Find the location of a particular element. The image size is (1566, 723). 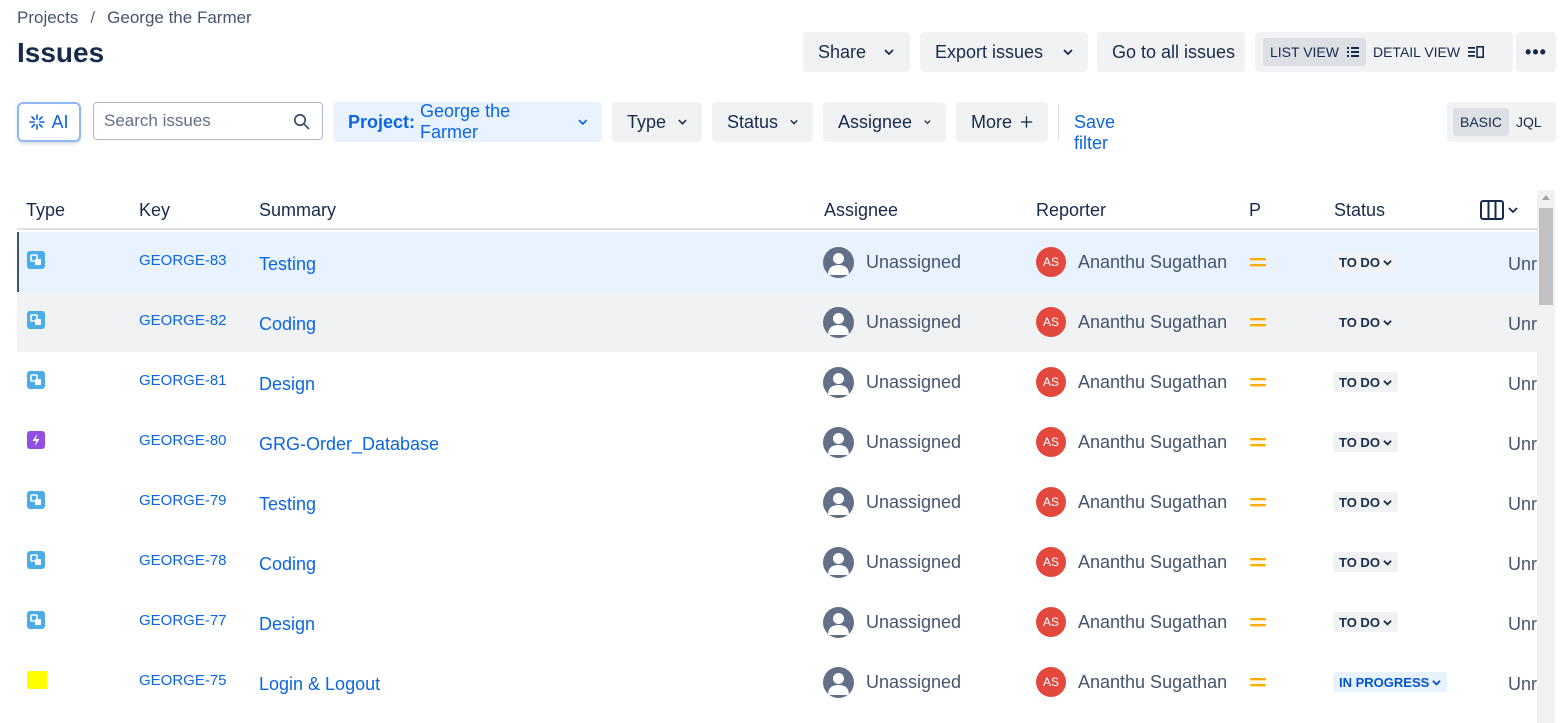

issue-key-link: GEORGE-79 is located at coordinates (183, 500).